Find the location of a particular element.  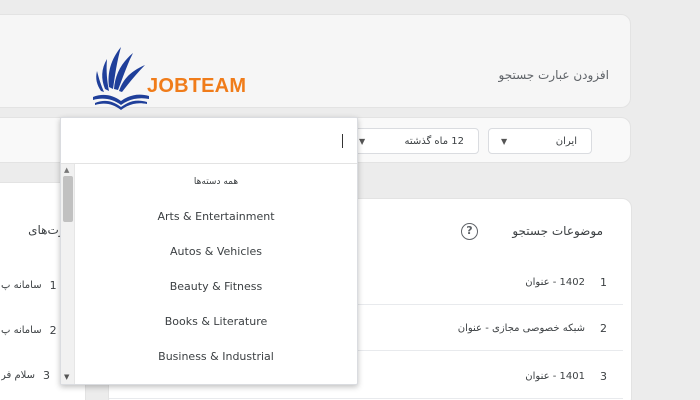

jobteam-logo: JOBTEAM is located at coordinates (181, 81).